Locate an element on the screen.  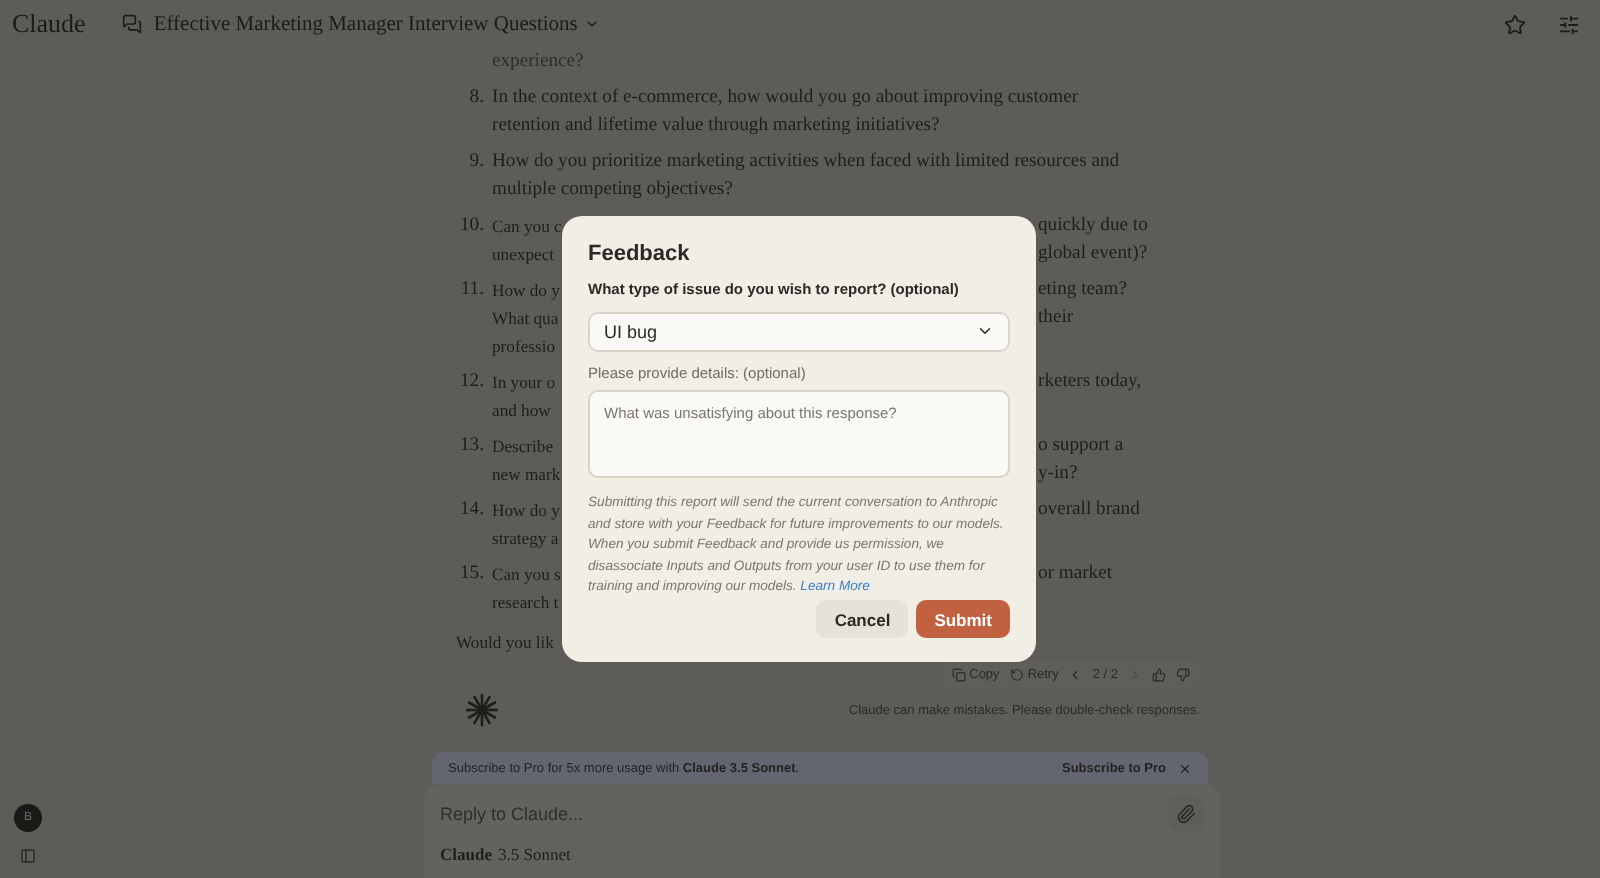
sparkle-logo-icon is located at coordinates (482, 710).